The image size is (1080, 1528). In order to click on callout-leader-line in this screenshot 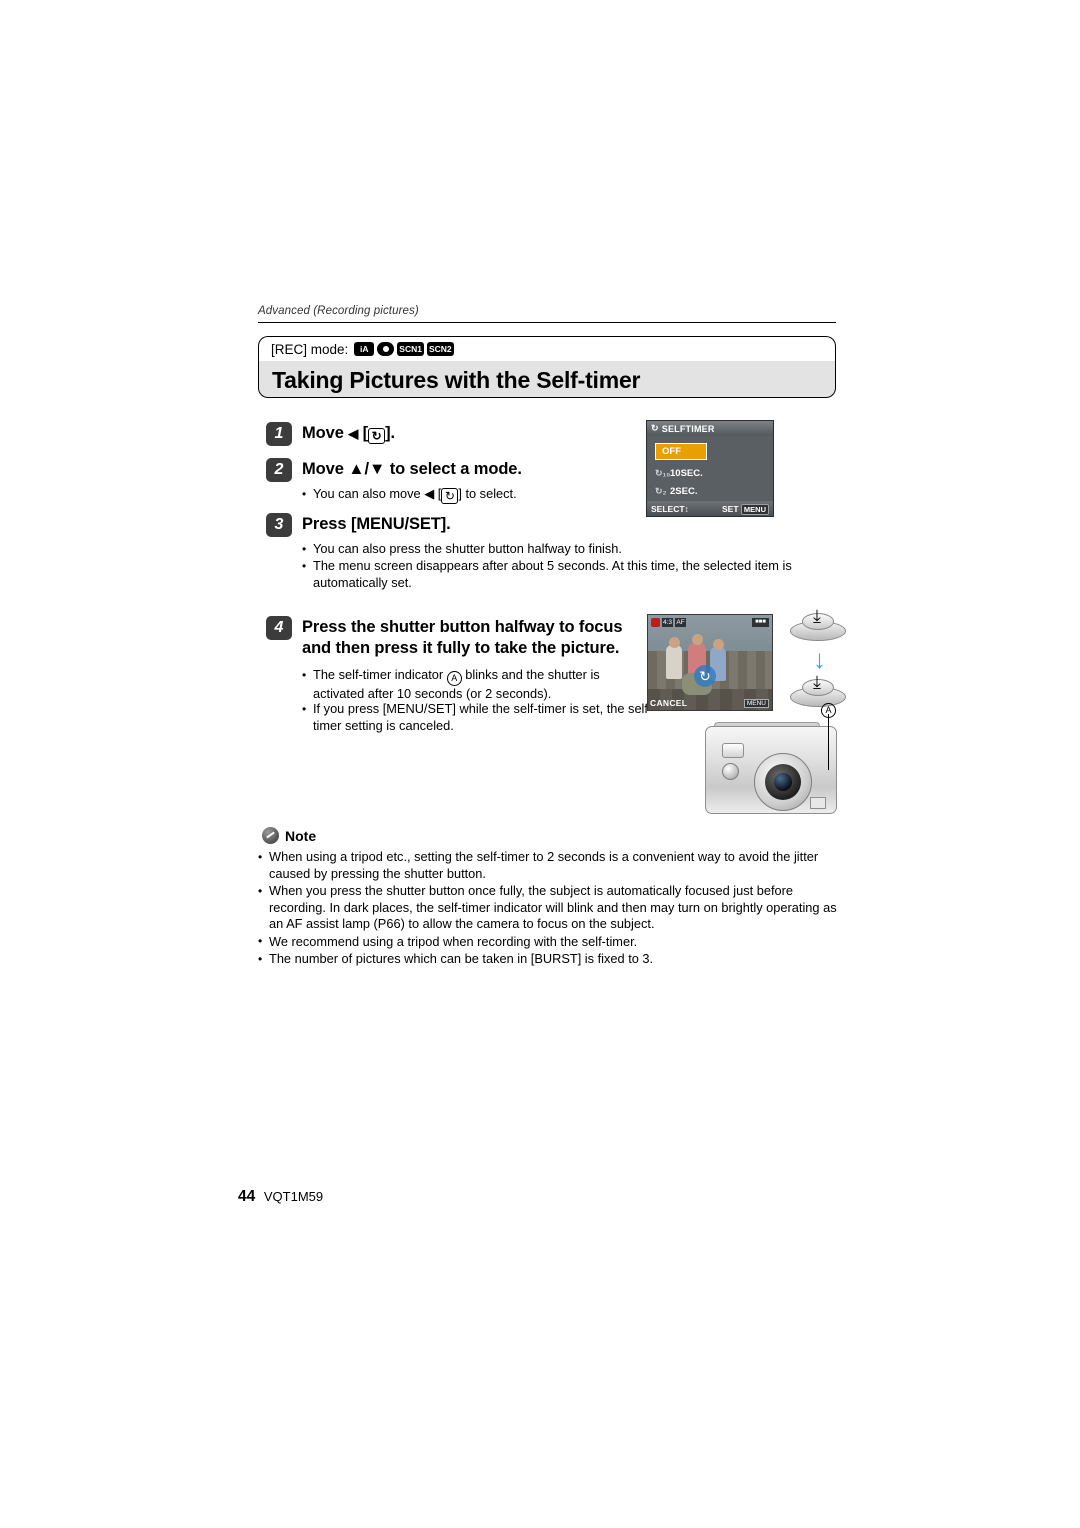, I will do `click(828, 742)`.